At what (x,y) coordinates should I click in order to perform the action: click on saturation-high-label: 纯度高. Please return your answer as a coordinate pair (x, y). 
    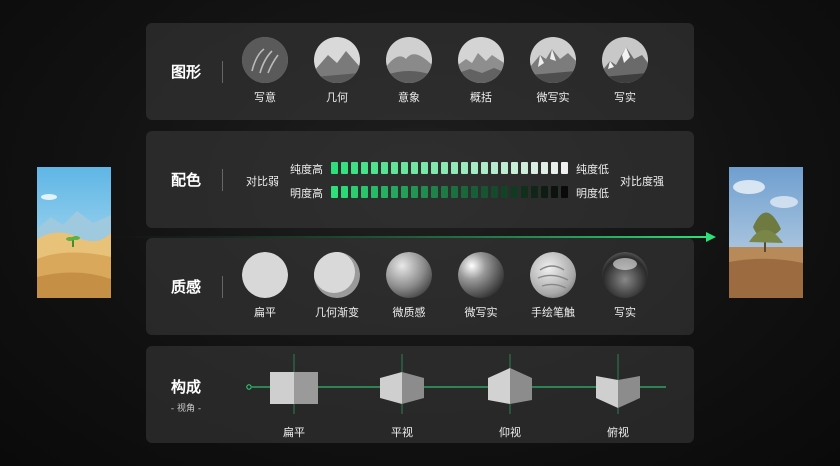
    Looking at the image, I should click on (306, 169).